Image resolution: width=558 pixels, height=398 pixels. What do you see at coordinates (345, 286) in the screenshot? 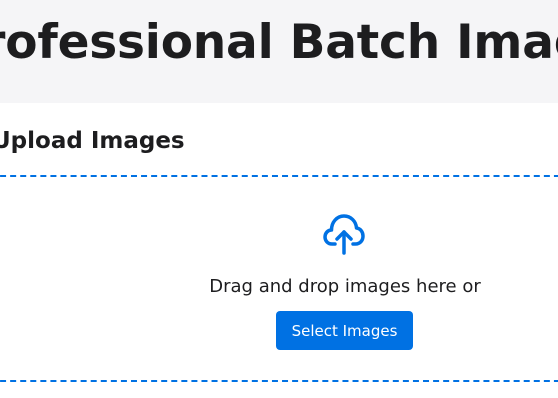
I see `drop-instructions: Drag and drop images here or` at bounding box center [345, 286].